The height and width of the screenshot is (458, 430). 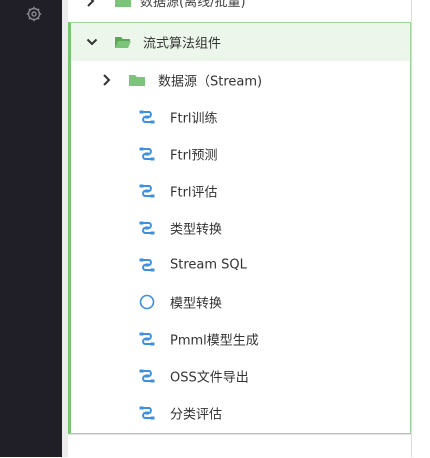 What do you see at coordinates (194, 192) in the screenshot?
I see `tree-item-label: Ftrl评估` at bounding box center [194, 192].